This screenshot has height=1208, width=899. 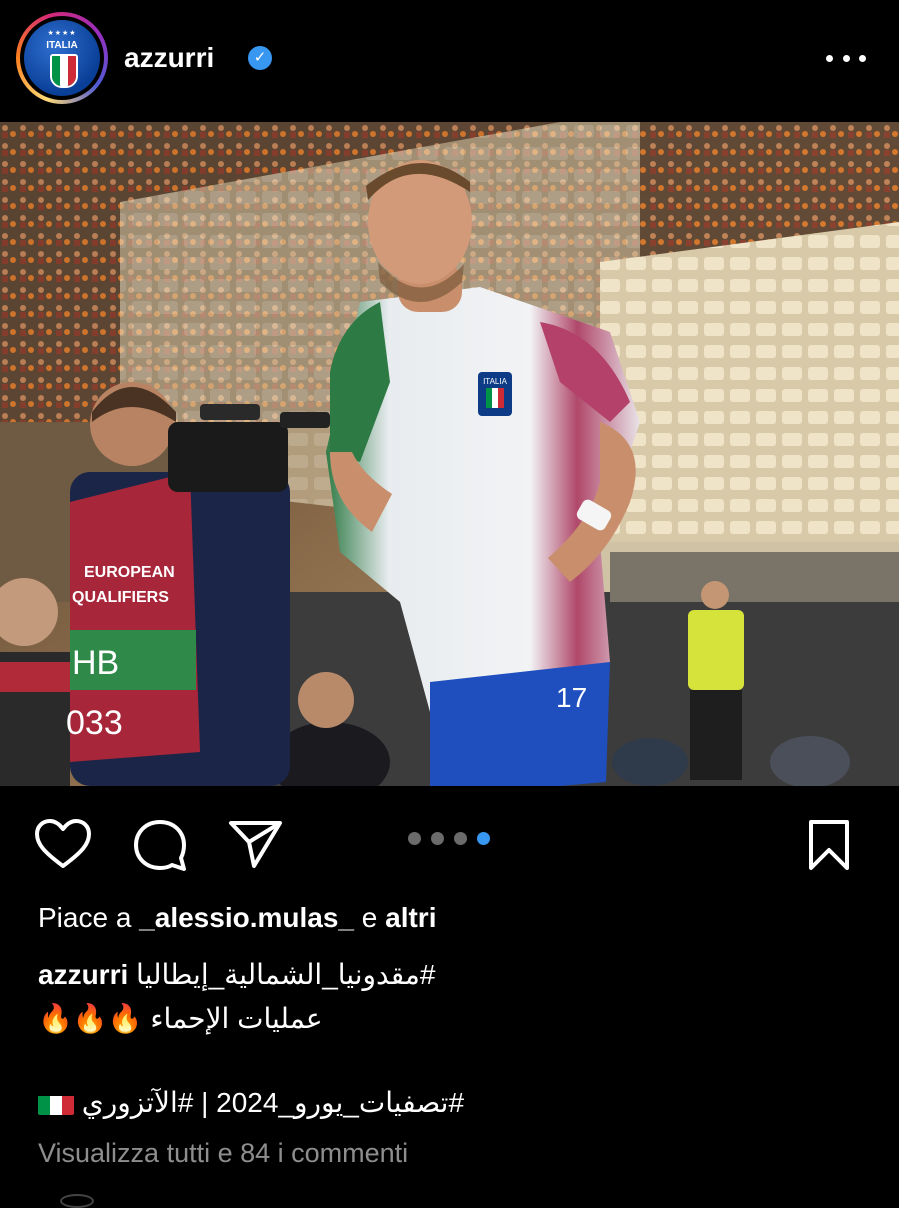 What do you see at coordinates (285, 974) in the screenshot?
I see `caption-hashtag: #مقدونيا_الشمالية_إيطاليا` at bounding box center [285, 974].